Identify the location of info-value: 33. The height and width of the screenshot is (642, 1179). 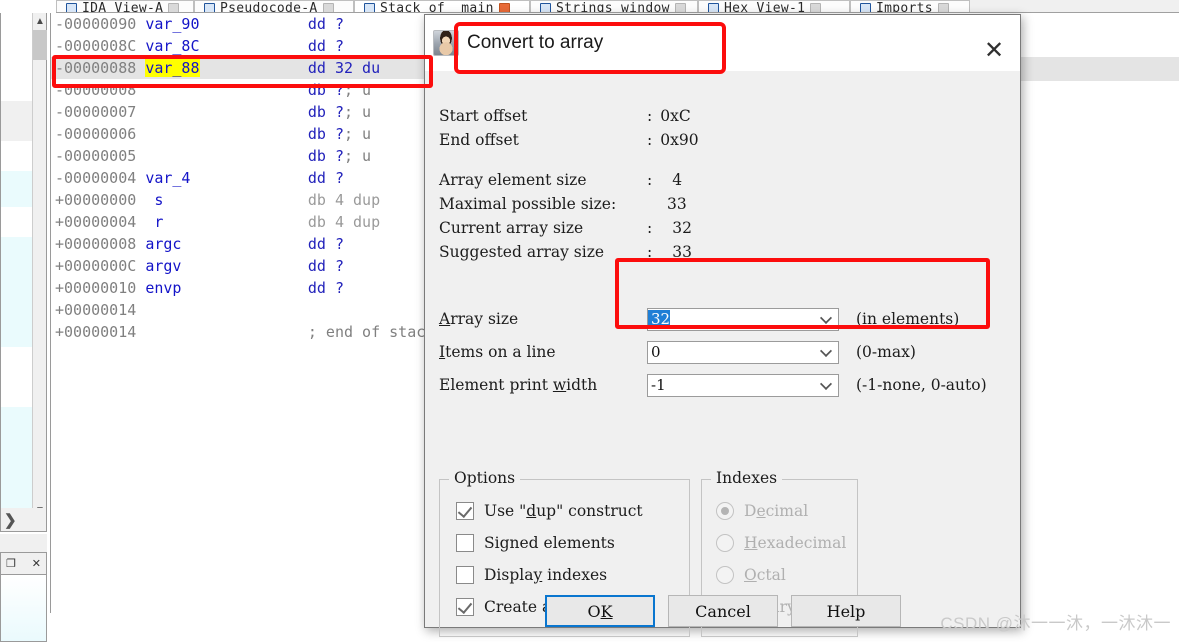
(682, 252).